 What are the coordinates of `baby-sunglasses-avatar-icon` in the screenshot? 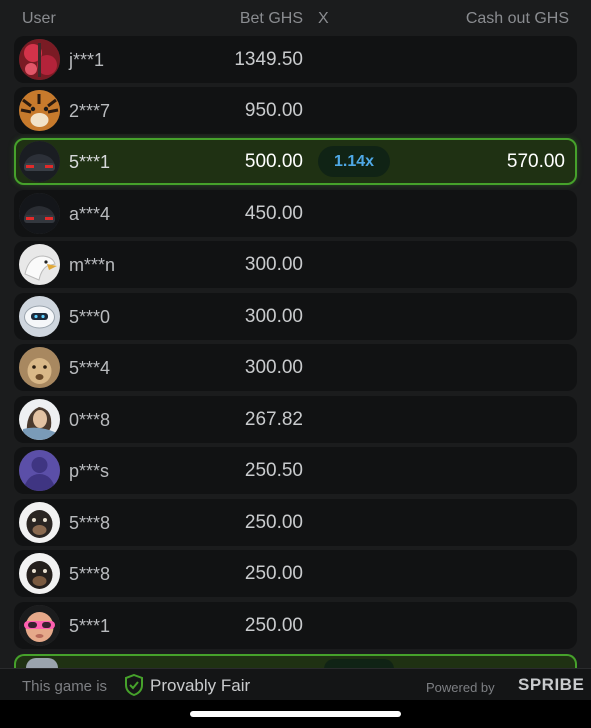 It's located at (39, 625).